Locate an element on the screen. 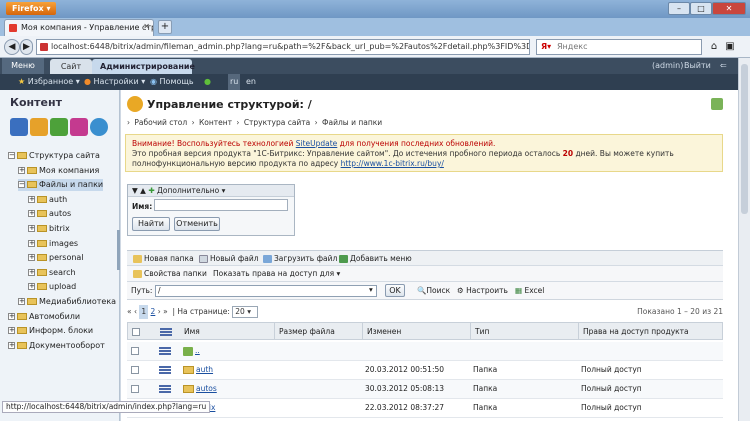 This screenshot has height=421, width=750. first-page: « is located at coordinates (129, 311).